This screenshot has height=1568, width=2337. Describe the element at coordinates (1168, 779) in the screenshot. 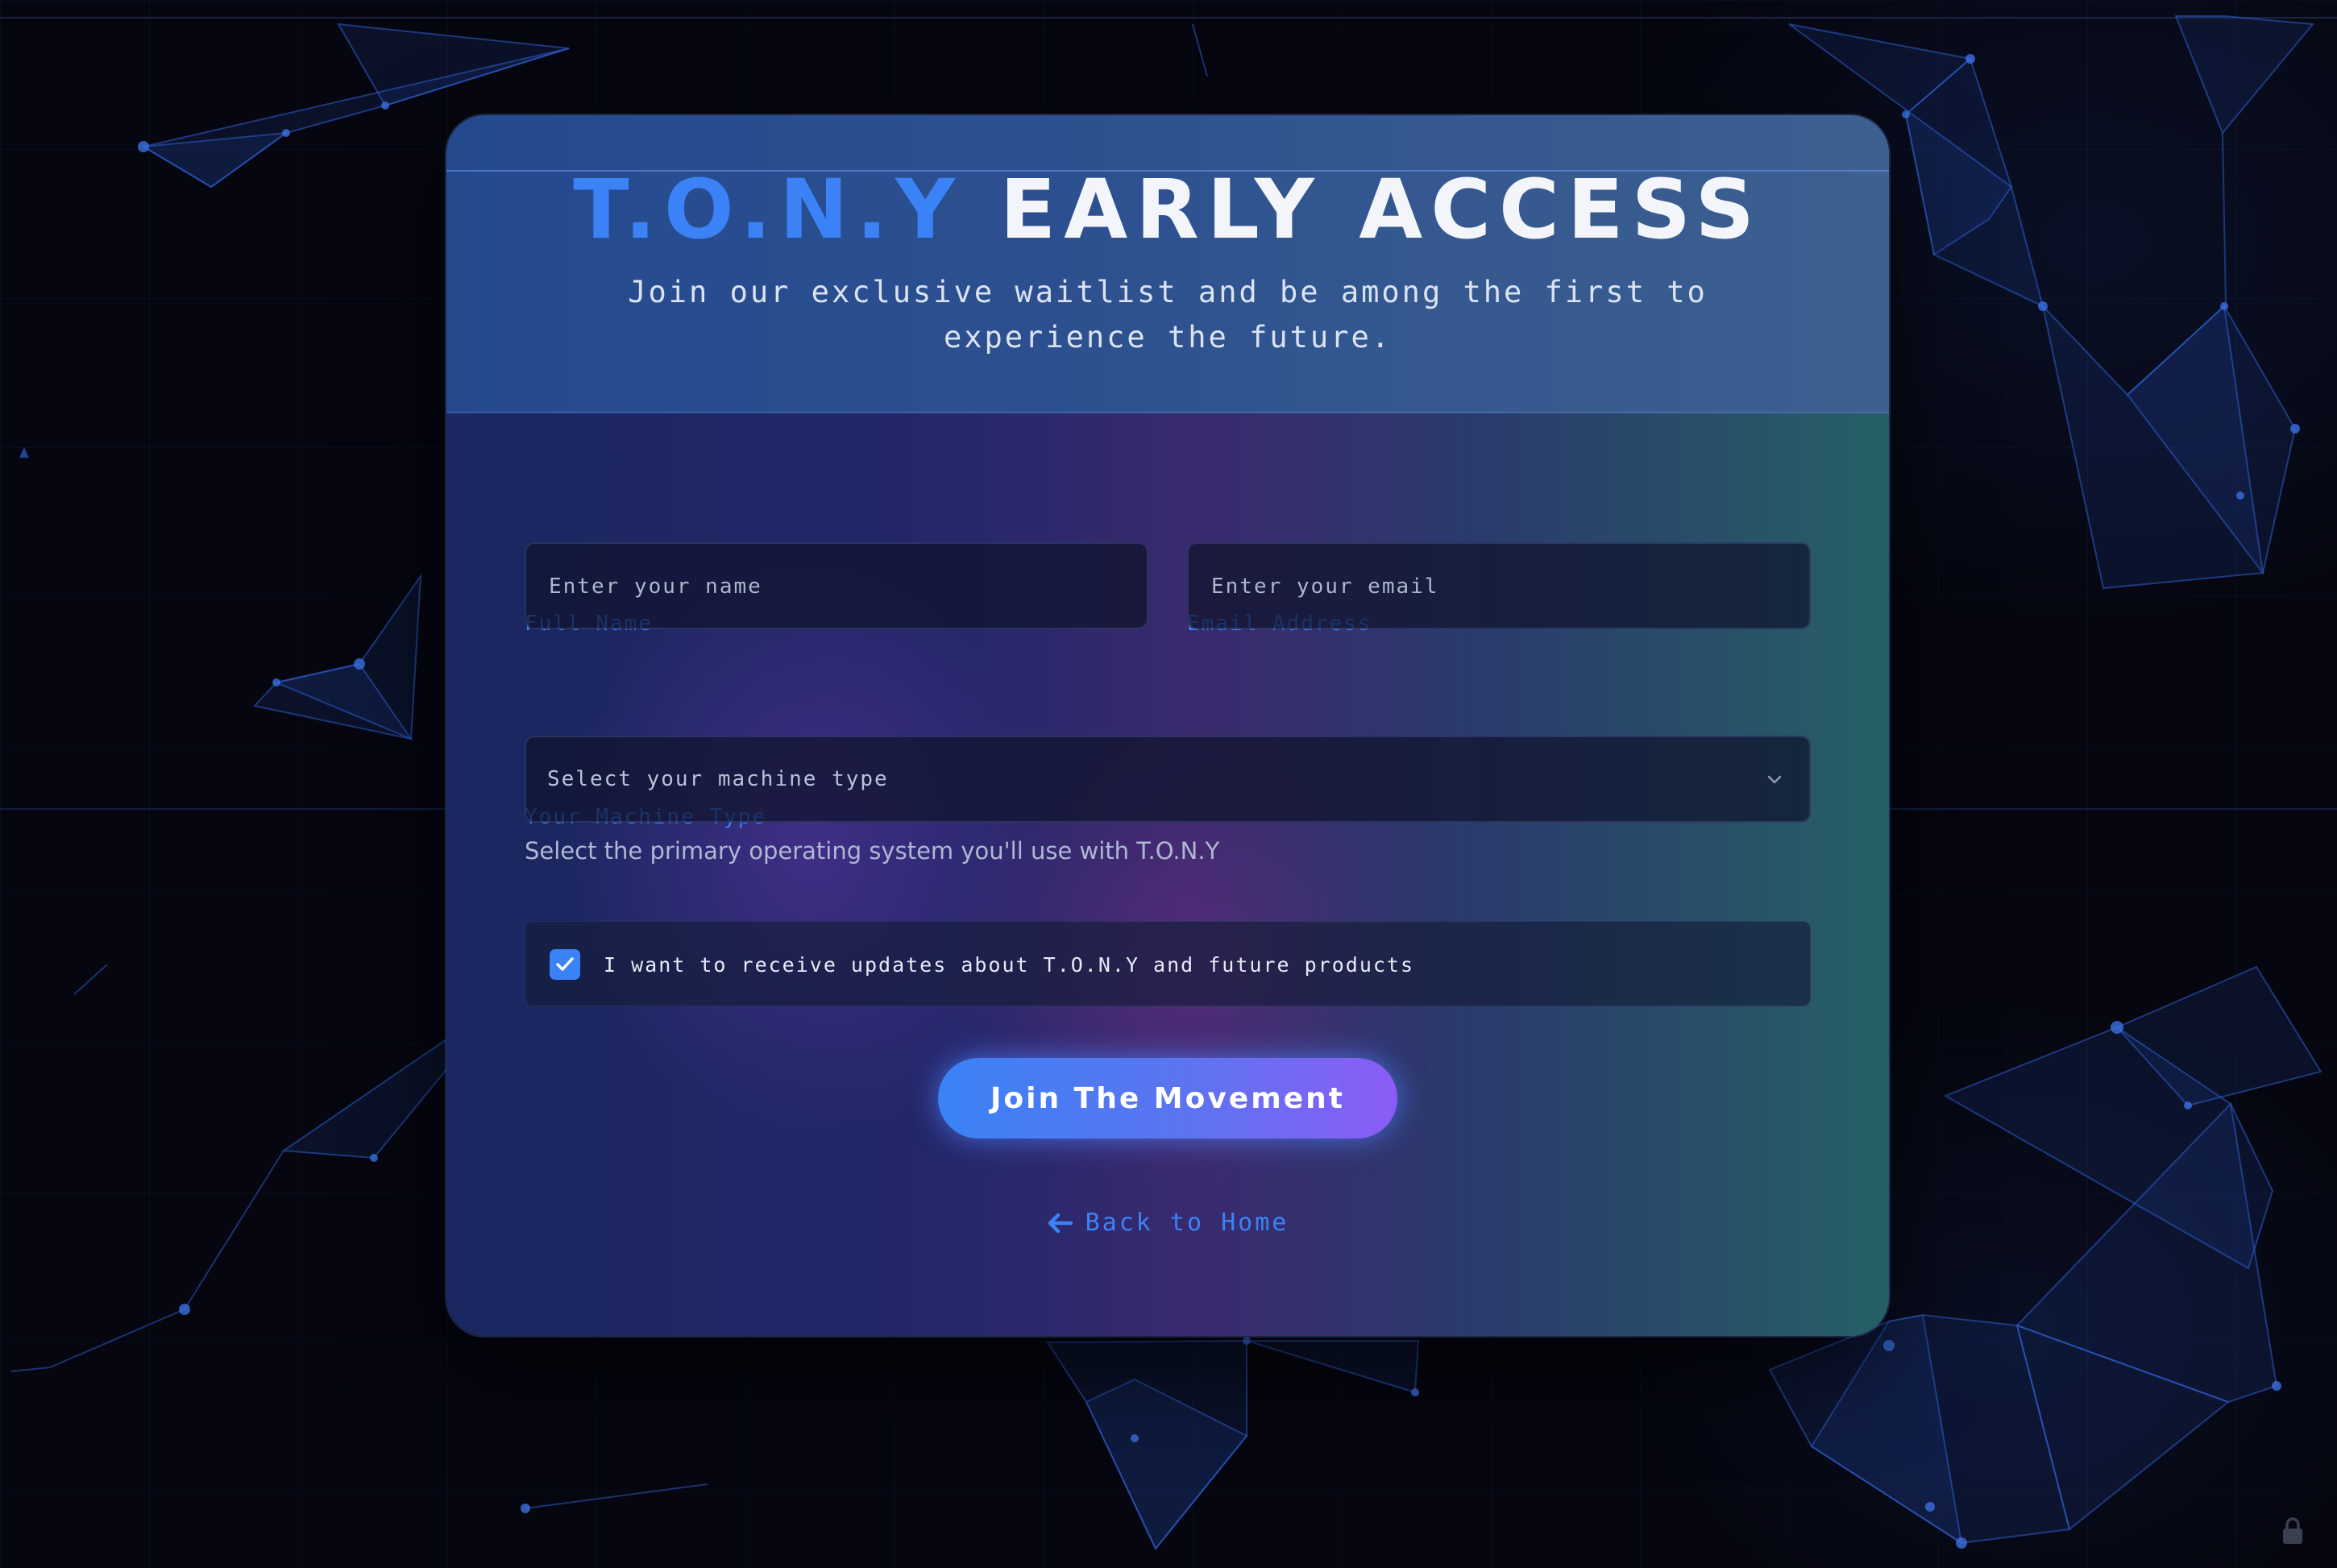

I see `machine-type-select: Select your machine type` at that location.